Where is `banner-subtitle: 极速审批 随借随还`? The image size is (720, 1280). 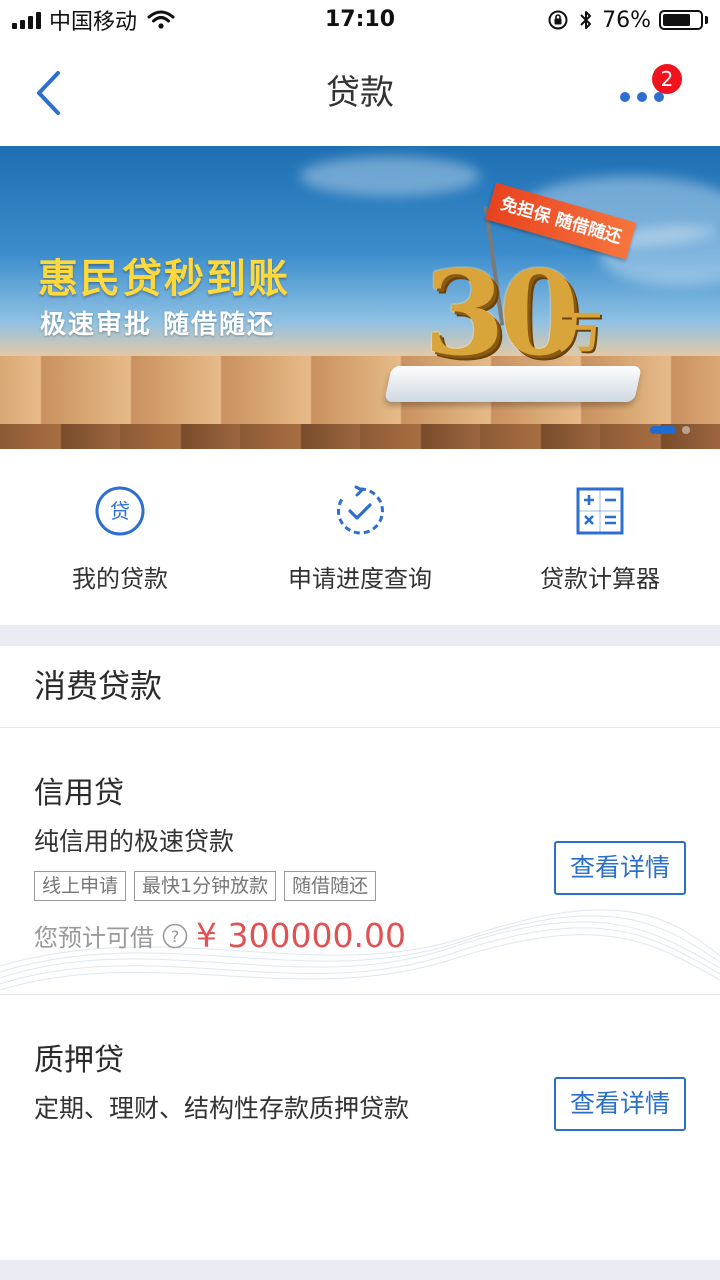 banner-subtitle: 极速审批 随借随还 is located at coordinates (158, 325).